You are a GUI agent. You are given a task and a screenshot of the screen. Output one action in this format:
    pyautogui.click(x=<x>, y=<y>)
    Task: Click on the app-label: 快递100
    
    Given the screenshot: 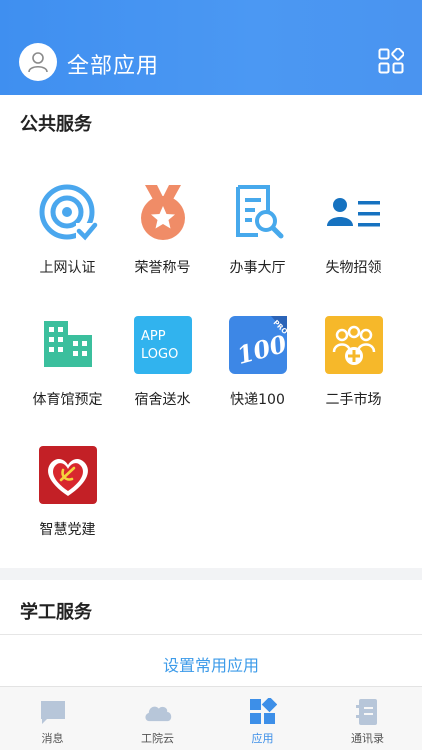 What is the action you would take?
    pyautogui.click(x=257, y=400)
    